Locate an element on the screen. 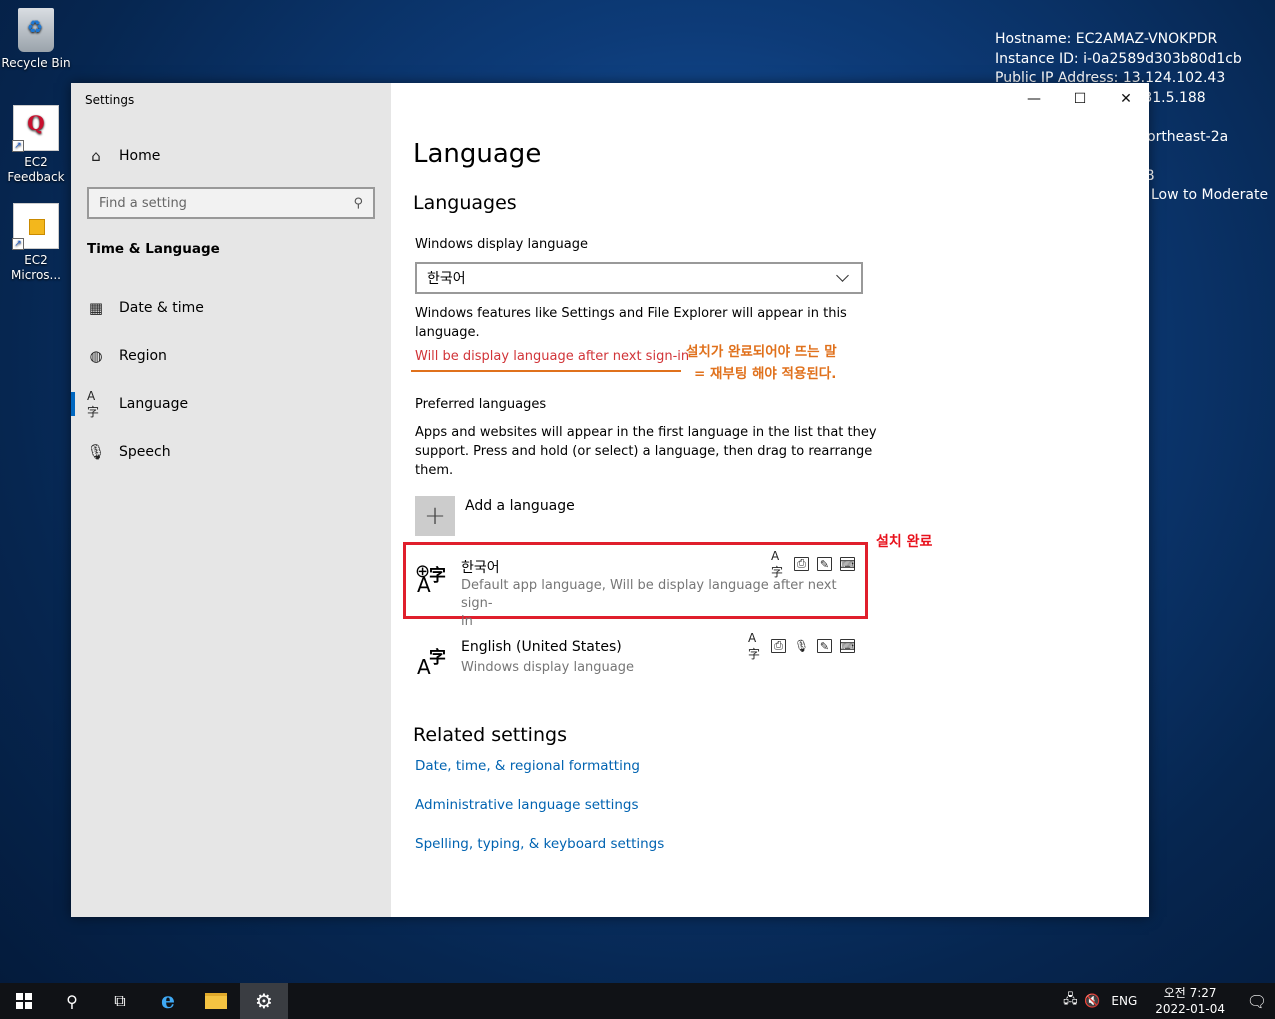 The height and width of the screenshot is (1019, 1275). clock: 오전 7:27 2022-01-04 is located at coordinates (1190, 1001).